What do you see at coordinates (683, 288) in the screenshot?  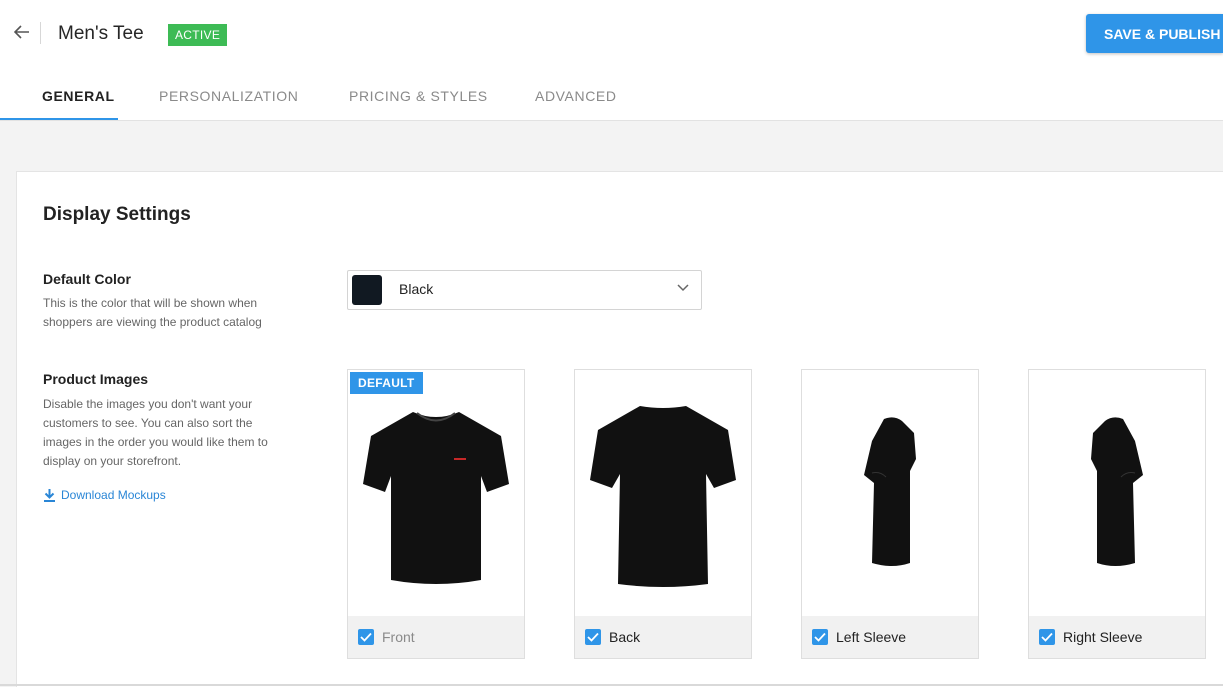 I see `chevron-down-icon` at bounding box center [683, 288].